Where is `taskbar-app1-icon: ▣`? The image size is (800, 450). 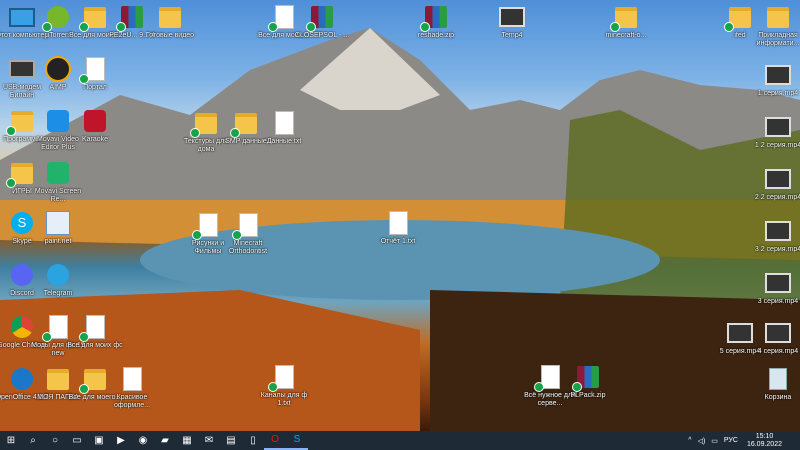
taskbar-app1-icon: ▣ is located at coordinates (99, 440).